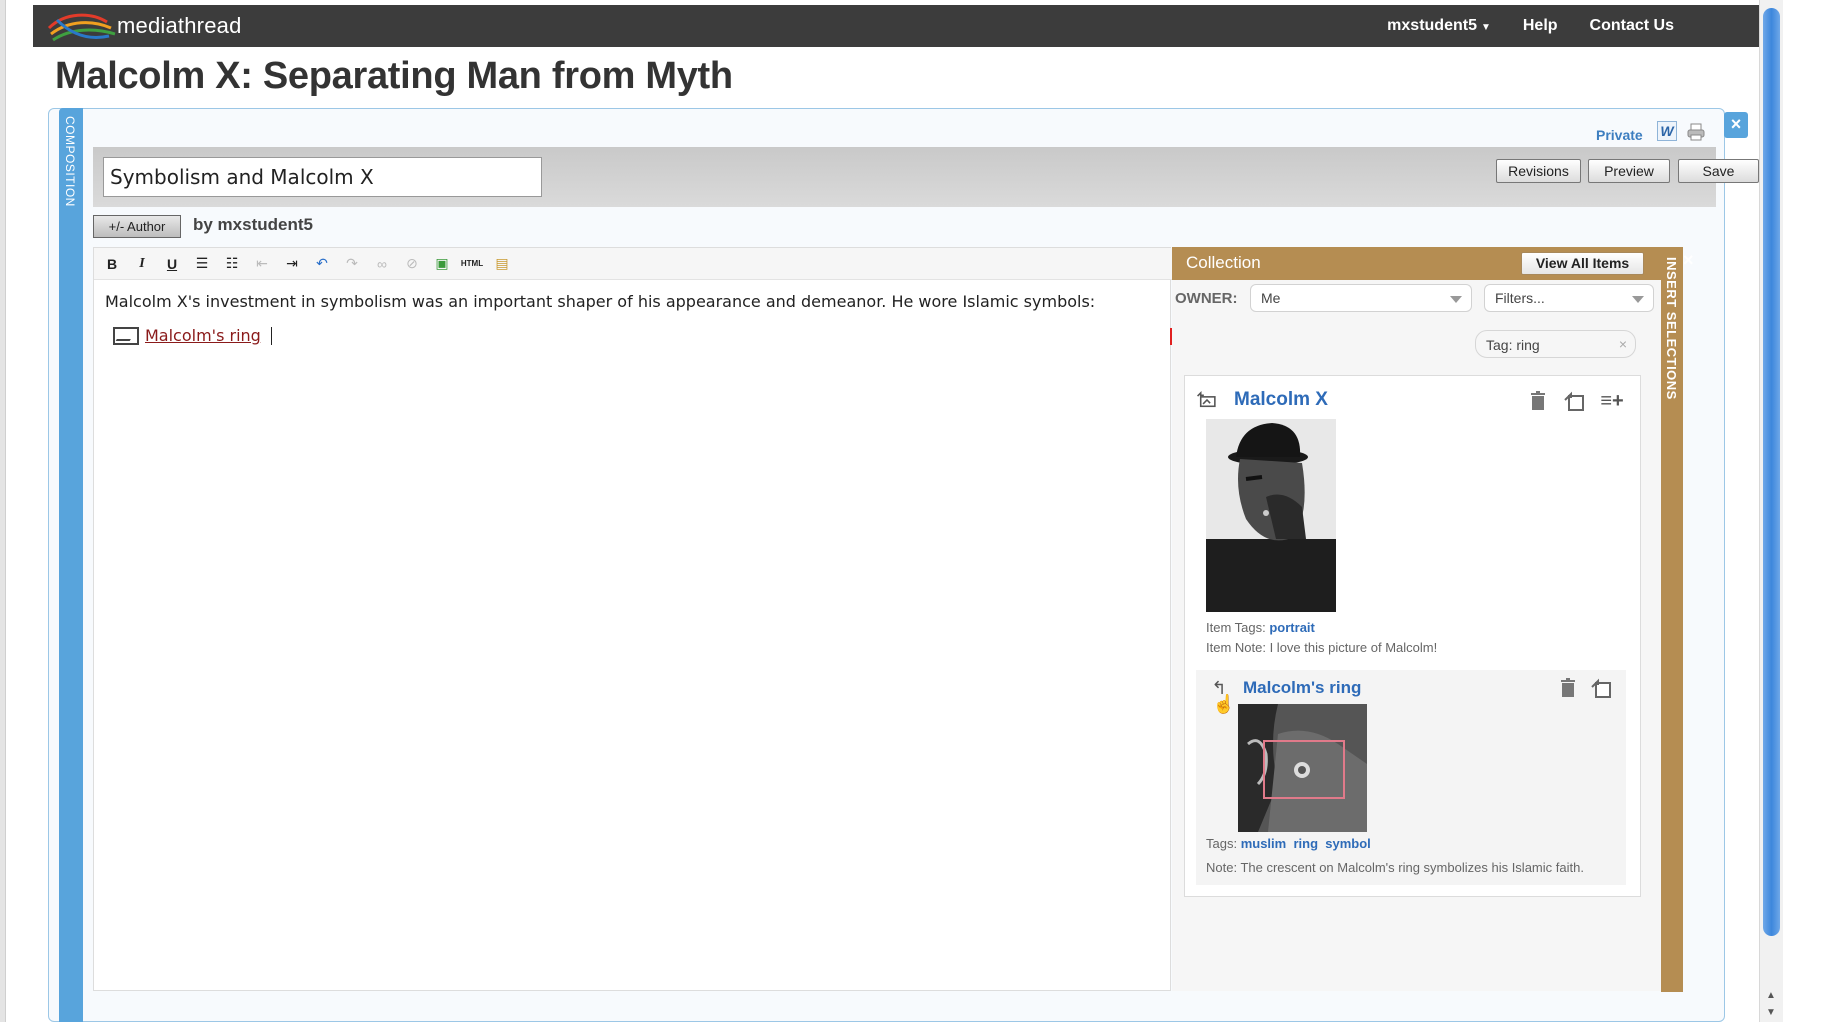 The height and width of the screenshot is (1022, 1825). I want to click on insert-image-icon: ▣, so click(442, 264).